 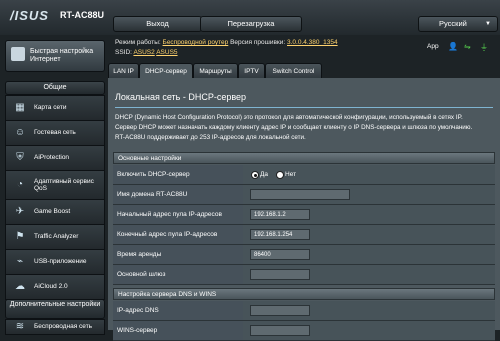 I want to click on lease-time-input: 86400, so click(x=280, y=254).